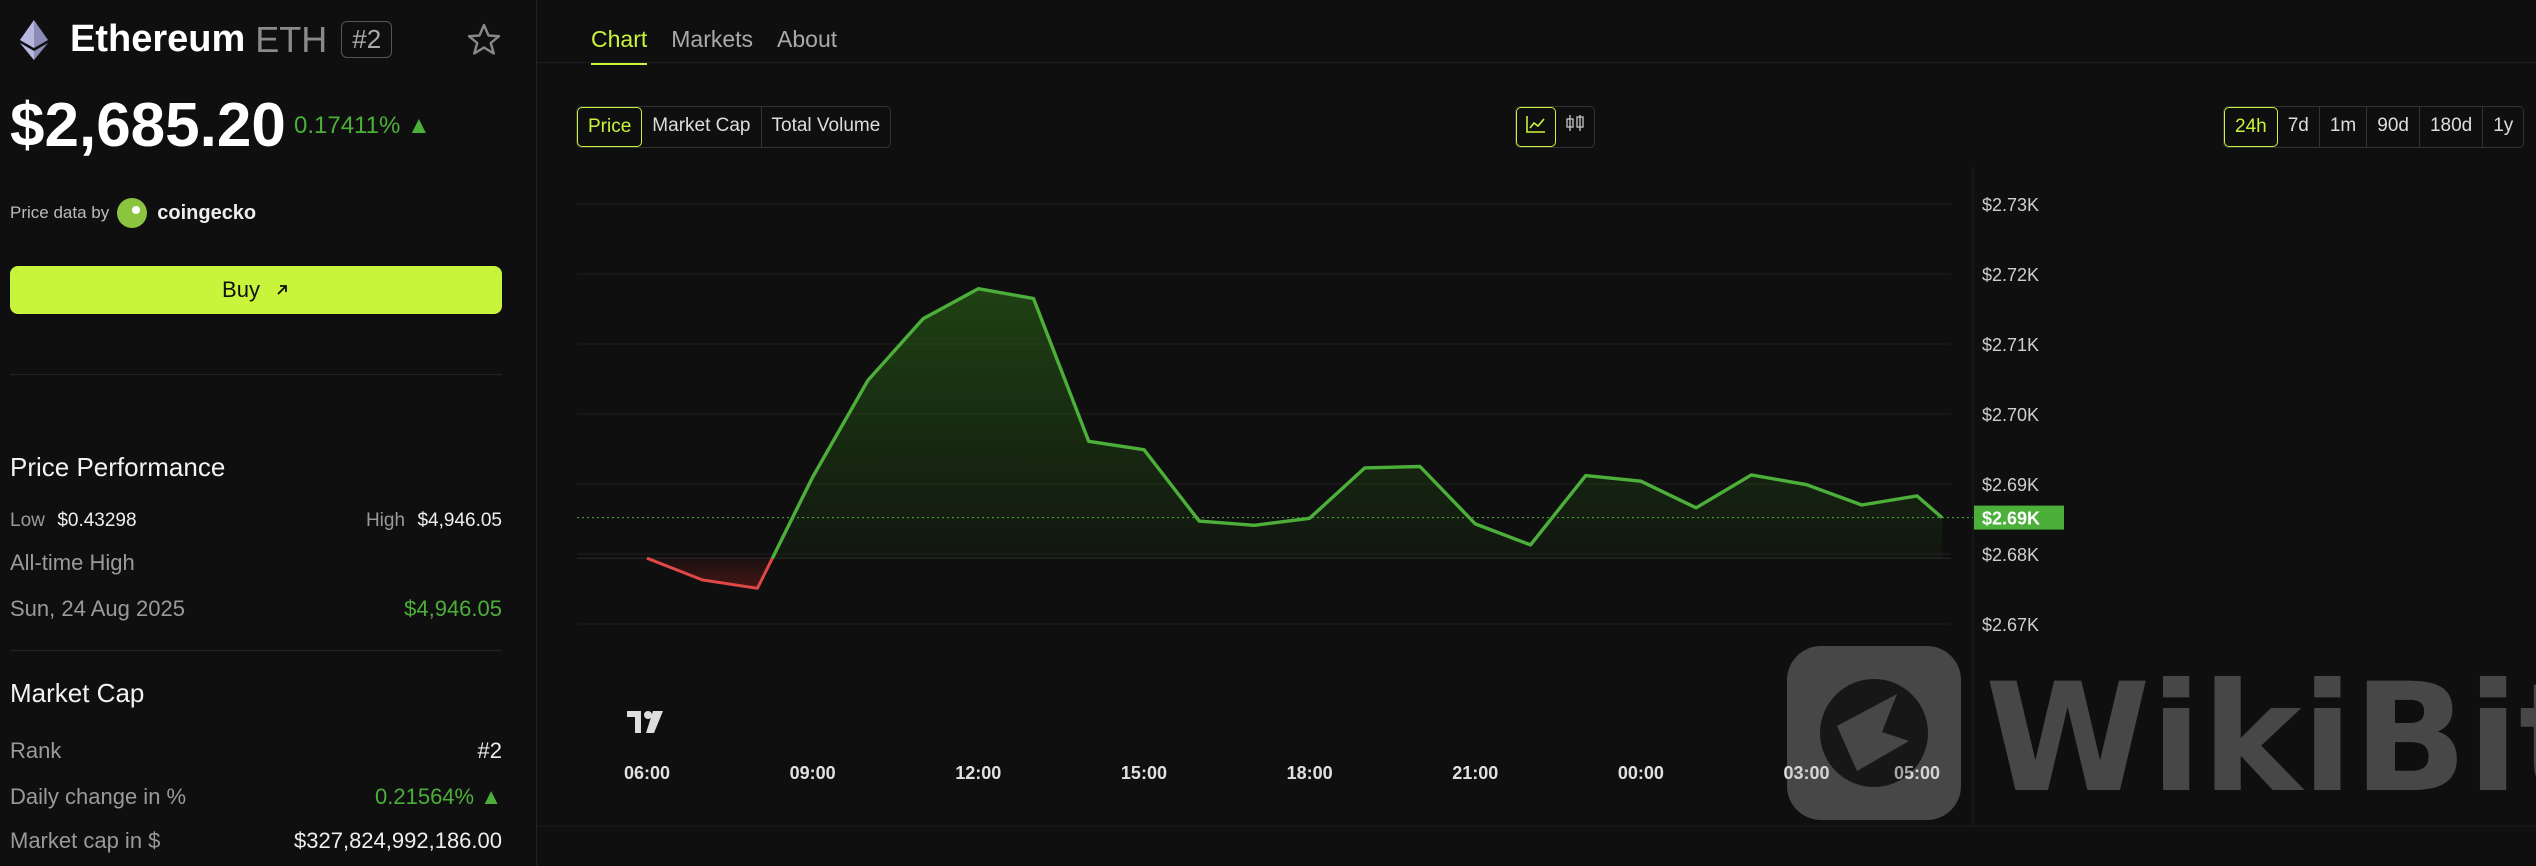 The width and height of the screenshot is (2536, 866). Describe the element at coordinates (256, 521) in the screenshot. I see `low-high-row: Low $0.43298 High $4,946.05` at that location.